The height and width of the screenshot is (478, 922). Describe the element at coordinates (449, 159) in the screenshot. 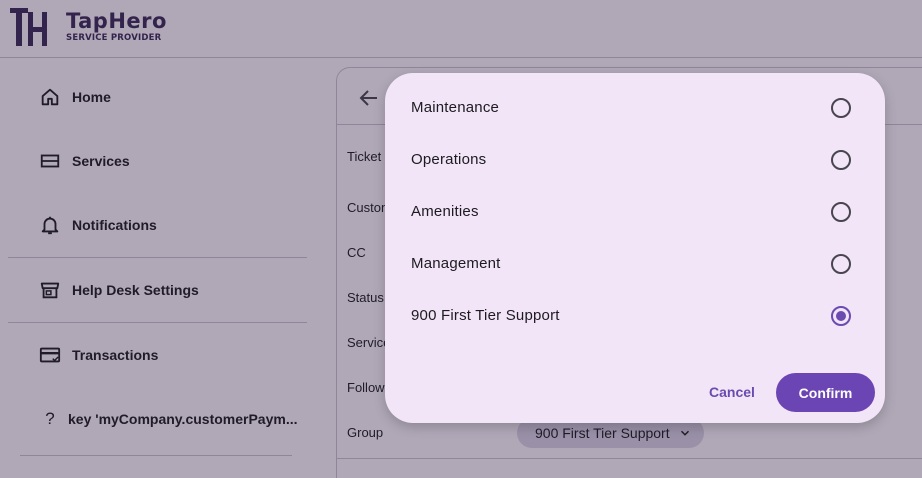

I see `option-label: Operations` at that location.